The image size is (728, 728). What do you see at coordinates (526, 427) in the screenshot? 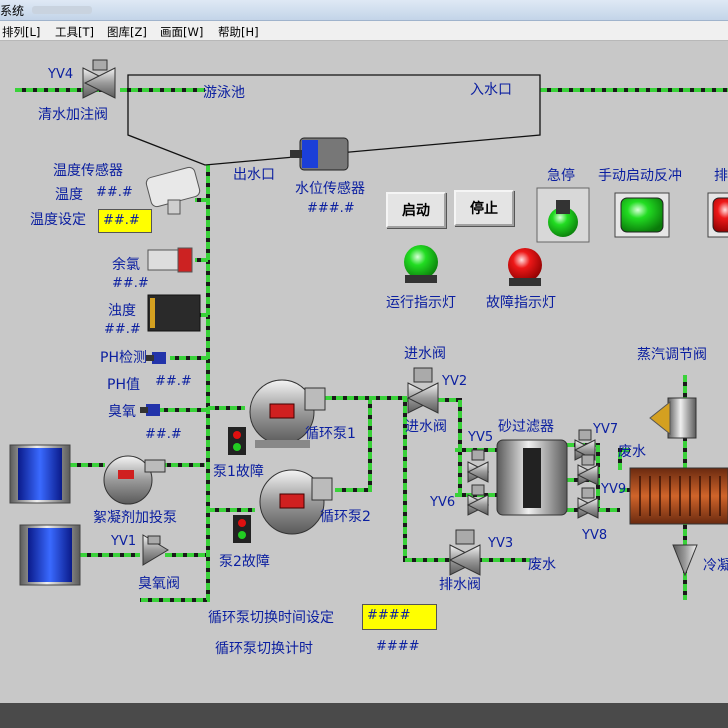
I see `sand-filter-label: 砂过滤器` at bounding box center [526, 427].